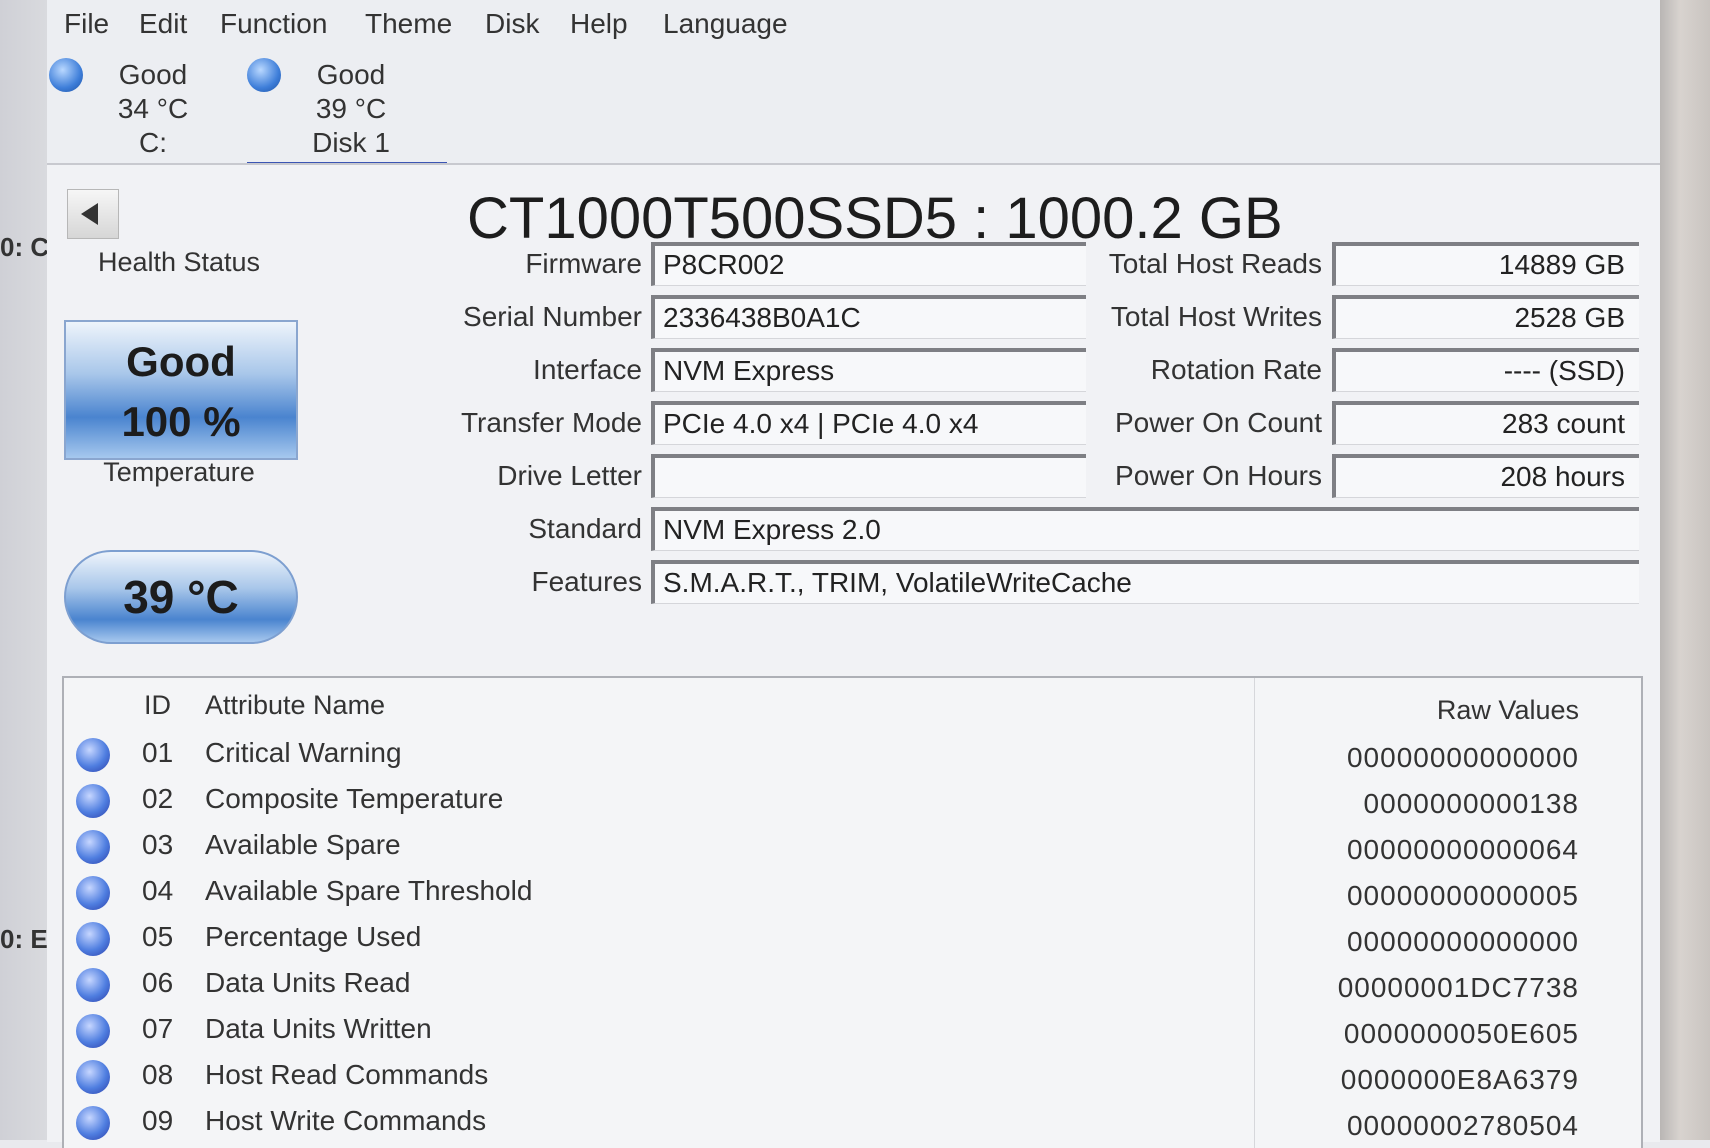 This screenshot has height=1148, width=1710. I want to click on power-on-count-field: 283 count, so click(1485, 423).